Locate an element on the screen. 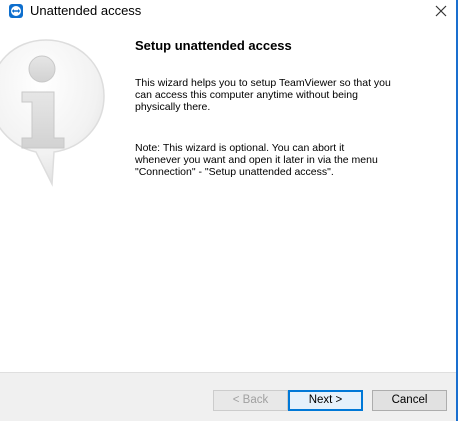  info-speech-bubble-icon is located at coordinates (53, 112).